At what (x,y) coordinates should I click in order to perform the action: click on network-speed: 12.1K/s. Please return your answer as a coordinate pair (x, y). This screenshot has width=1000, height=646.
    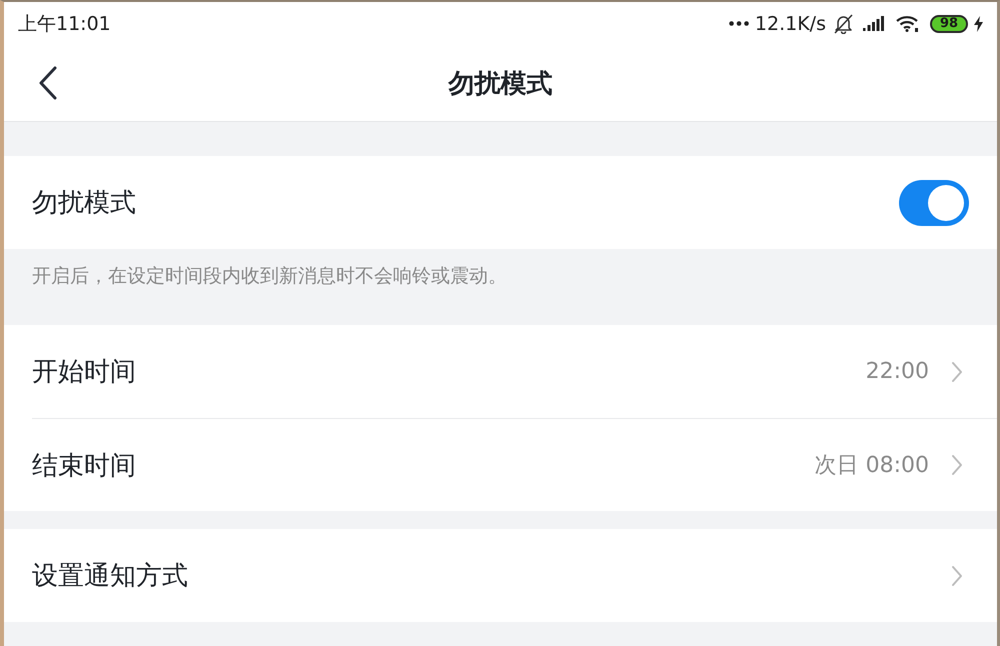
    Looking at the image, I should click on (790, 23).